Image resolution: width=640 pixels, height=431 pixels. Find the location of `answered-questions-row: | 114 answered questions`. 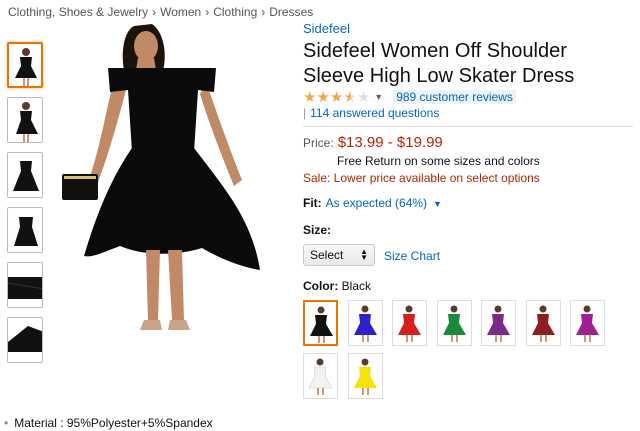

answered-questions-row: | 114 answered questions is located at coordinates (371, 113).